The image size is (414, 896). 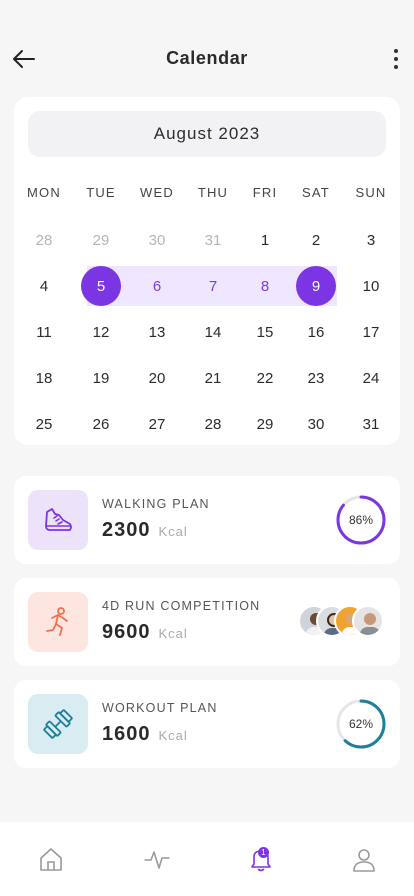 What do you see at coordinates (213, 378) in the screenshot?
I see `calendar-day: 21` at bounding box center [213, 378].